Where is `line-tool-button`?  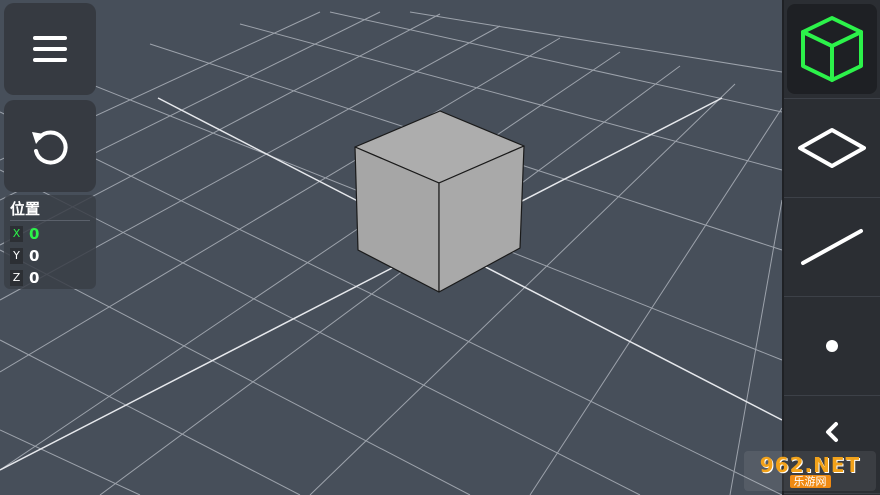
line-tool-button is located at coordinates (832, 247).